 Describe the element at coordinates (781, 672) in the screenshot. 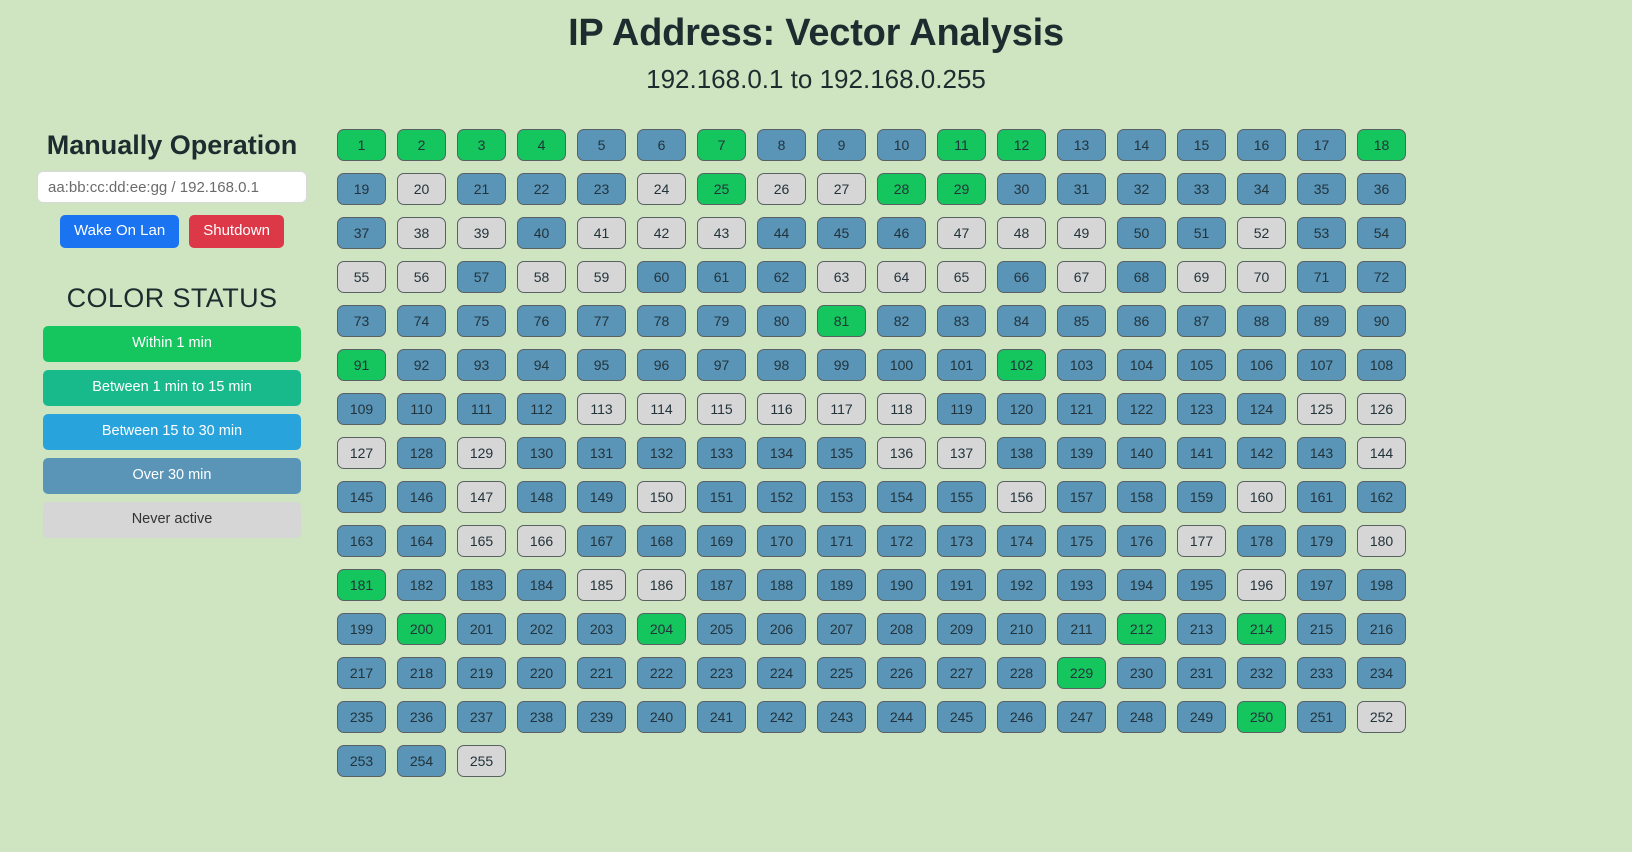

I see `ip-cell: 224` at that location.